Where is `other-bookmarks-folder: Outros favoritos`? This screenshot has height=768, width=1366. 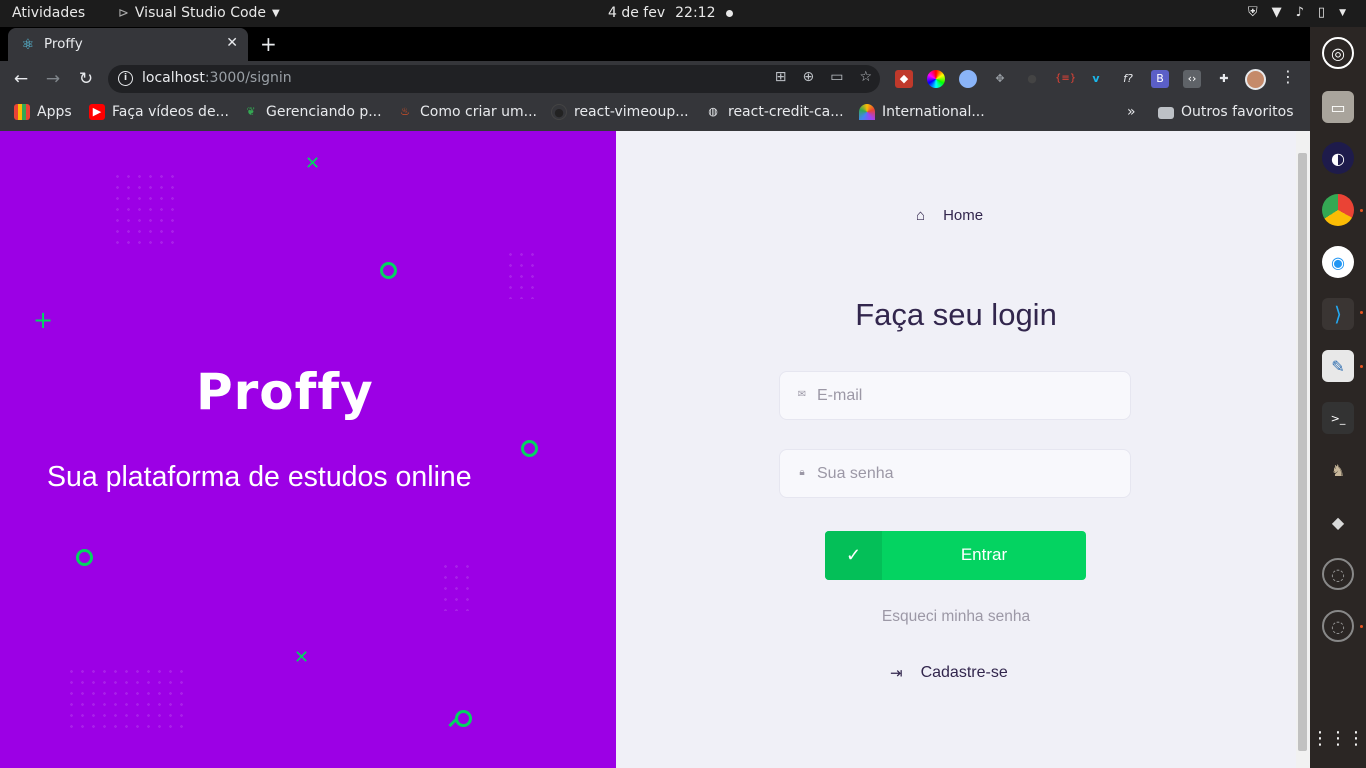
other-bookmarks-folder: Outros favoritos is located at coordinates (1226, 112).